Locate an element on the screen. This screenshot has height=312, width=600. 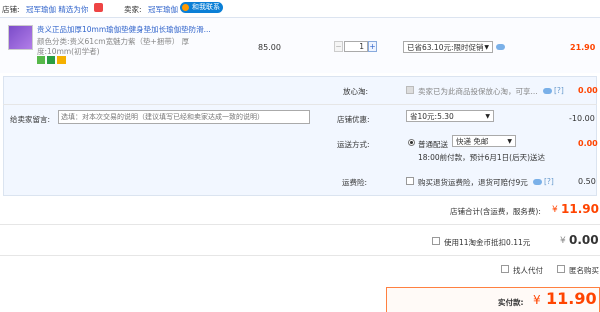
service-icon-guarantee is located at coordinates (51, 60).